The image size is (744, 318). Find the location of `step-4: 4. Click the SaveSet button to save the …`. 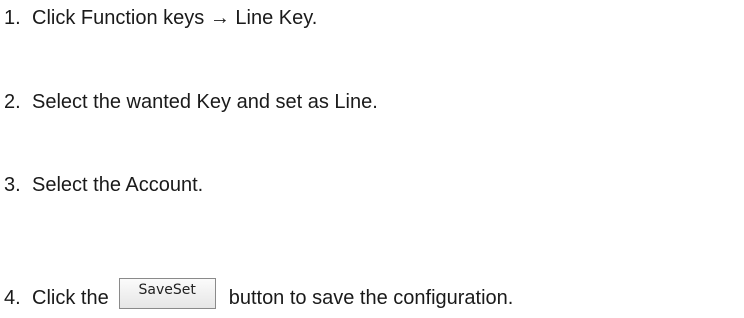

step-4: 4. Click the SaveSet button to save the … is located at coordinates (259, 295).